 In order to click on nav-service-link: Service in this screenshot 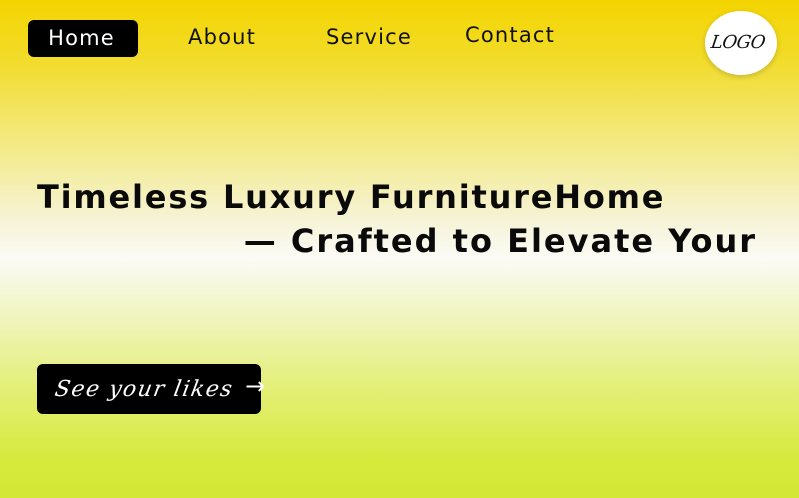, I will do `click(369, 37)`.